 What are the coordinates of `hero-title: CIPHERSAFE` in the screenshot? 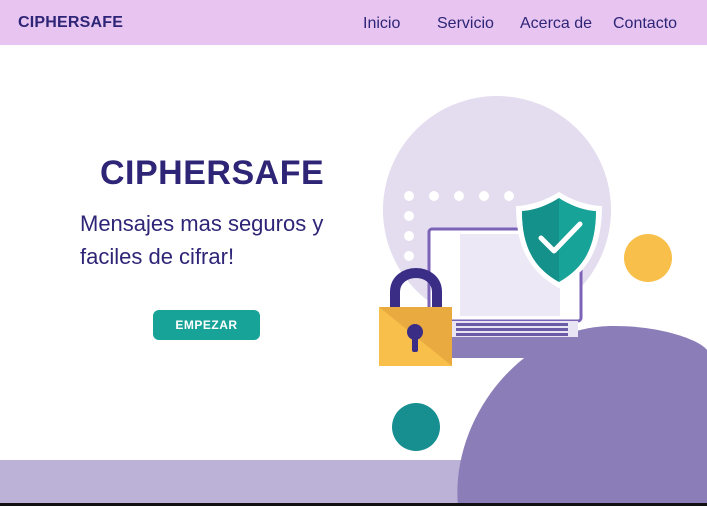 It's located at (212, 173).